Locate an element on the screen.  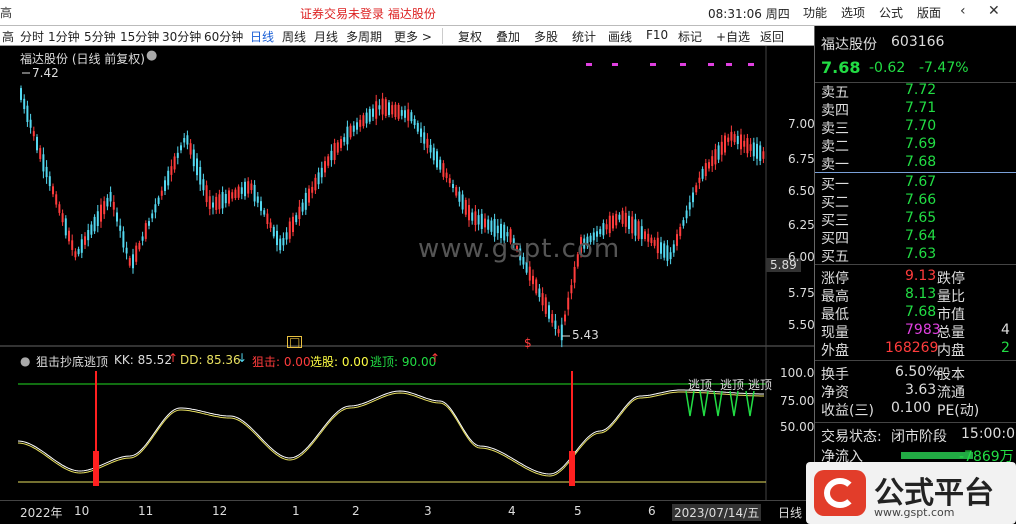
date-tick: 11 is located at coordinates (146, 511).